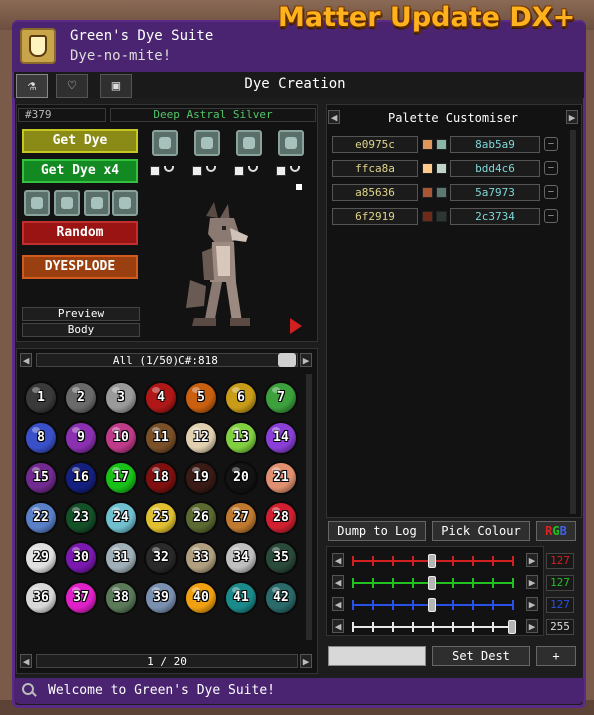 The width and height of the screenshot is (594, 715). Describe the element at coordinates (560, 605) in the screenshot. I see `slider-b-value: 127` at that location.